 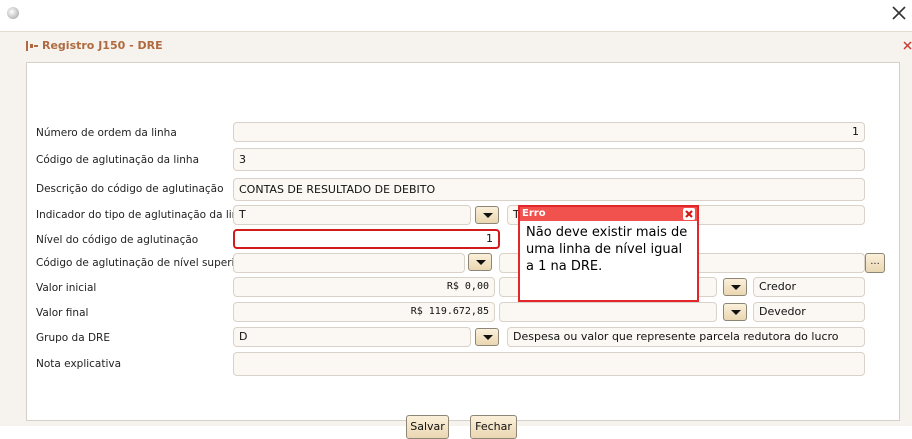 I want to click on grupo-dre-select: D, so click(x=352, y=337).